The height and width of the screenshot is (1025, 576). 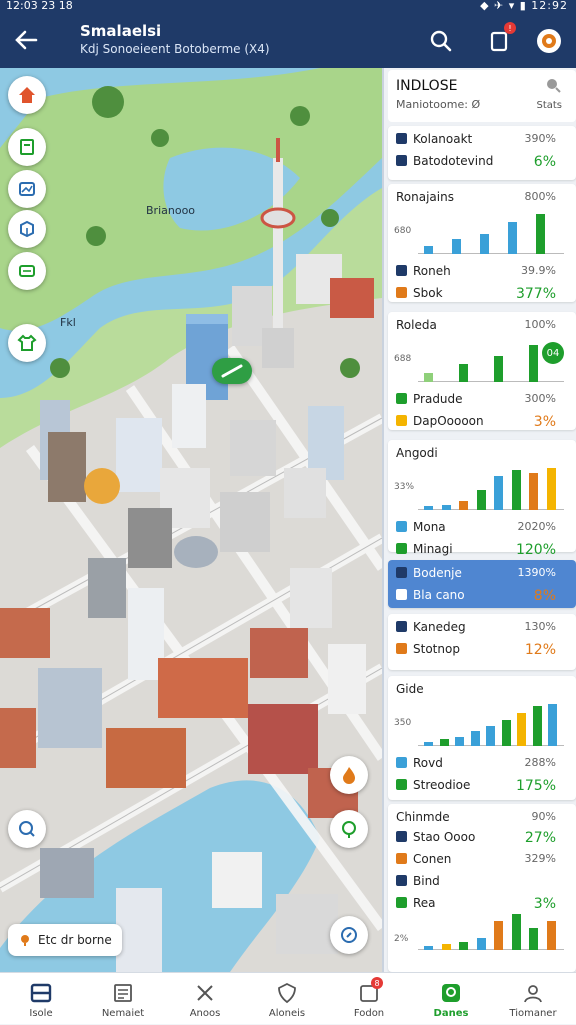 I want to click on fire-marker-icon, so click(x=349, y=775).